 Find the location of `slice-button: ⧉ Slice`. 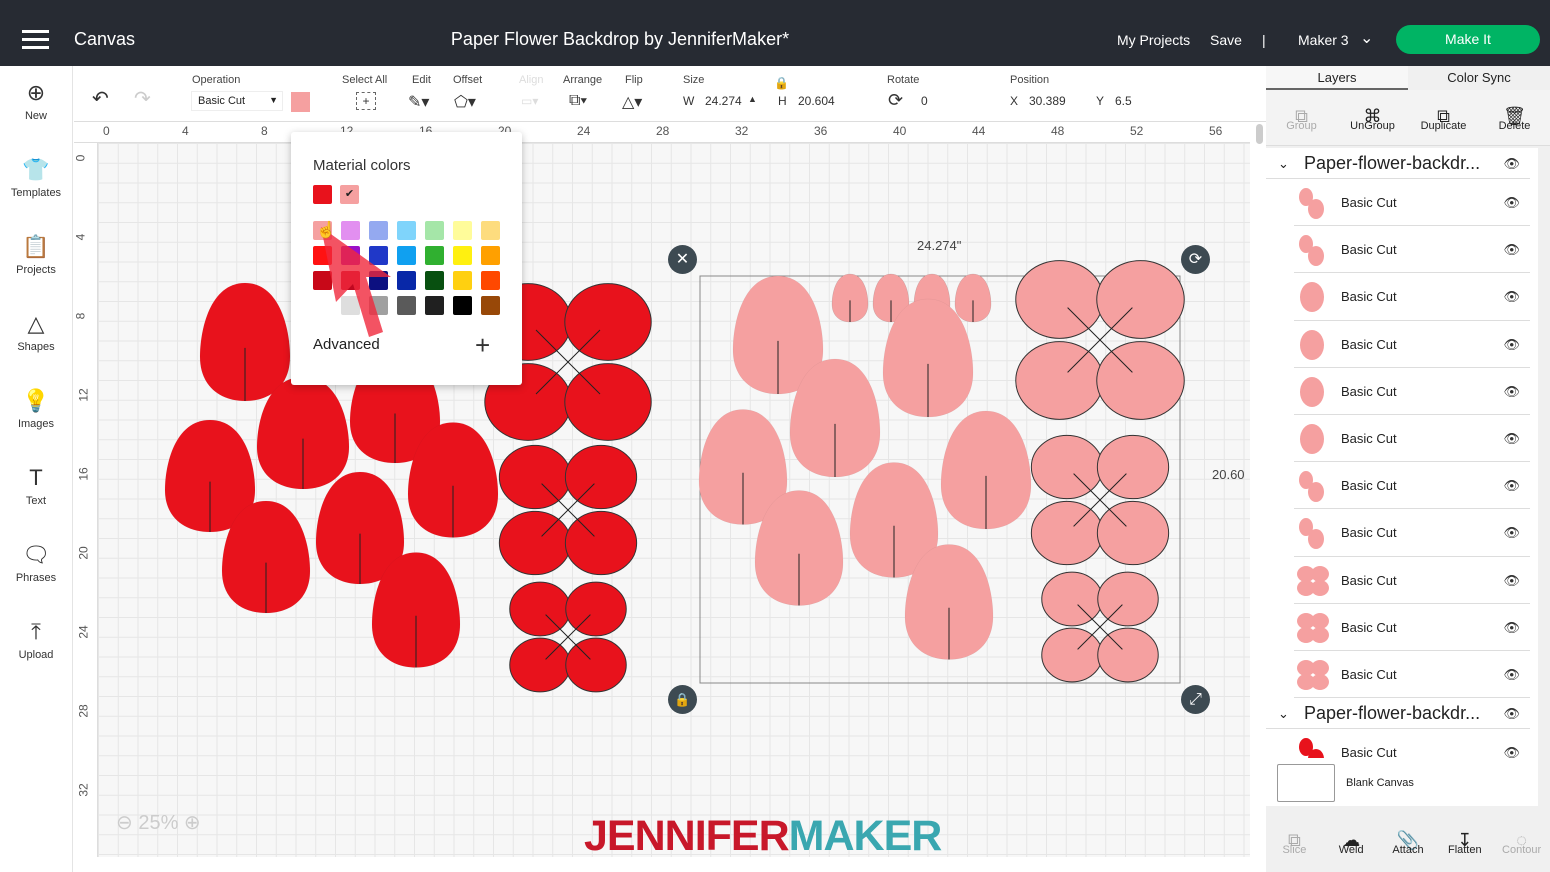

slice-button: ⧉ Slice is located at coordinates (1294, 841).